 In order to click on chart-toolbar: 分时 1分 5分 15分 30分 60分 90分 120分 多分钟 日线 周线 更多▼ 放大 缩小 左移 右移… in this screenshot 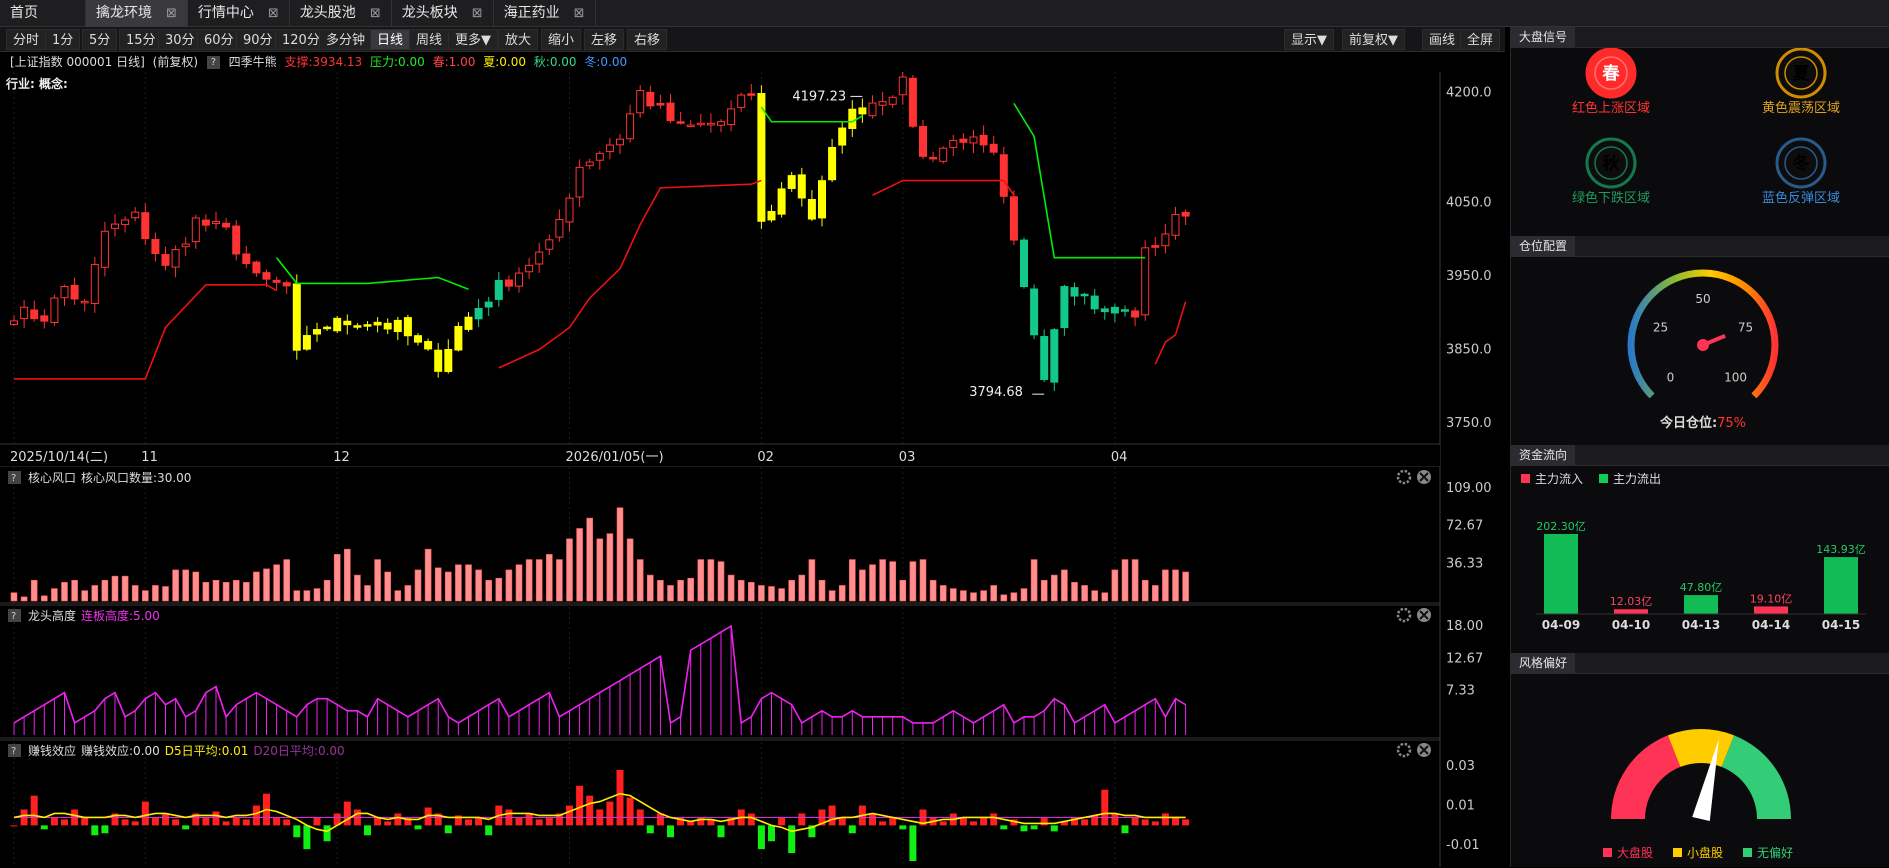, I will do `click(752, 39)`.